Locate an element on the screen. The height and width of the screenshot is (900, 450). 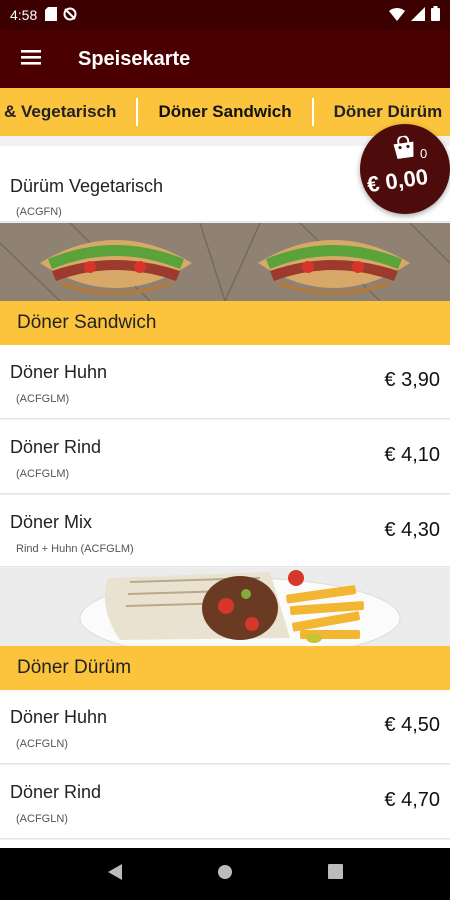
page-title: Speisekarte is located at coordinates (134, 58).